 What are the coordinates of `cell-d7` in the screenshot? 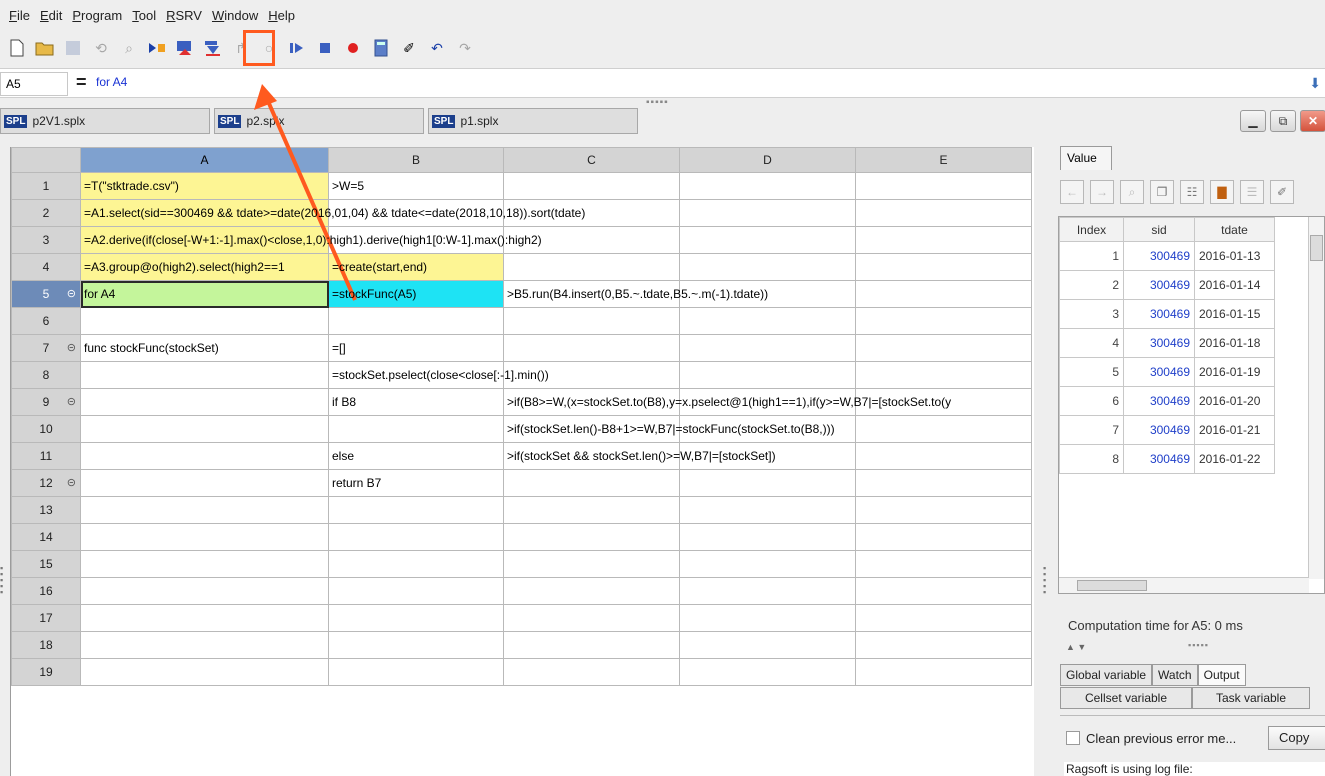 It's located at (767, 348).